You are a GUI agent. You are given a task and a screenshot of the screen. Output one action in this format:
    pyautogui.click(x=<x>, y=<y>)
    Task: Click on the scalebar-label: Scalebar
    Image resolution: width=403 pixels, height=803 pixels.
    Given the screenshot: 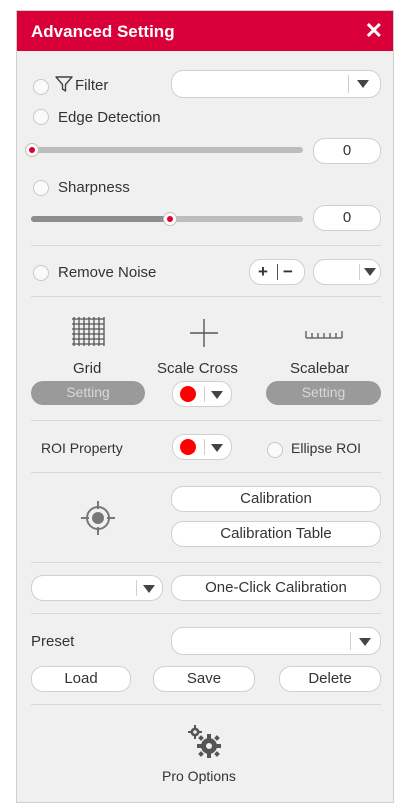 What is the action you would take?
    pyautogui.click(x=320, y=368)
    